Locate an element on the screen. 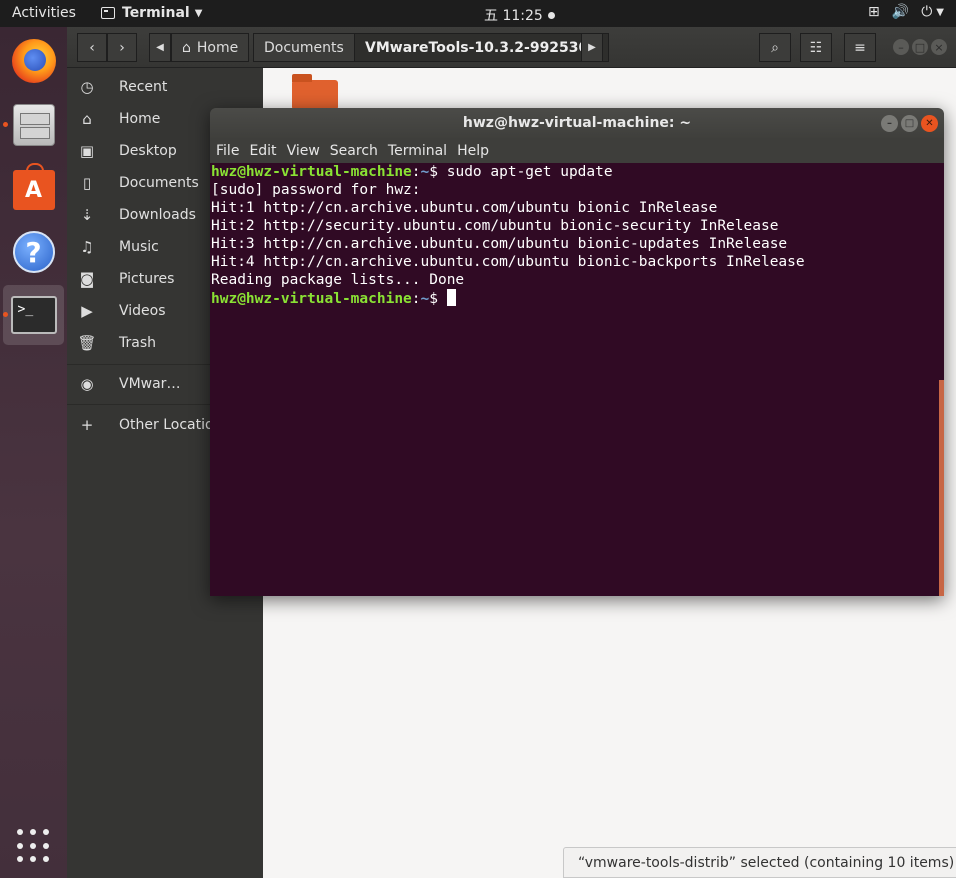  terminal-close-button: ✕ is located at coordinates (929, 123).